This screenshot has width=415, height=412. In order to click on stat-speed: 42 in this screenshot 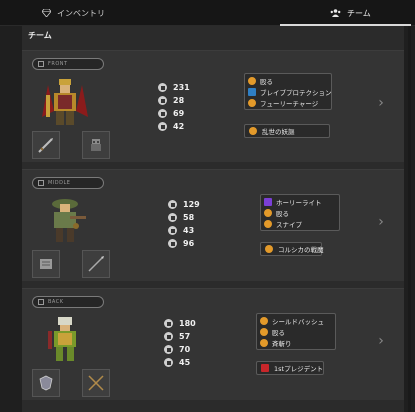, I will do `click(174, 126)`.